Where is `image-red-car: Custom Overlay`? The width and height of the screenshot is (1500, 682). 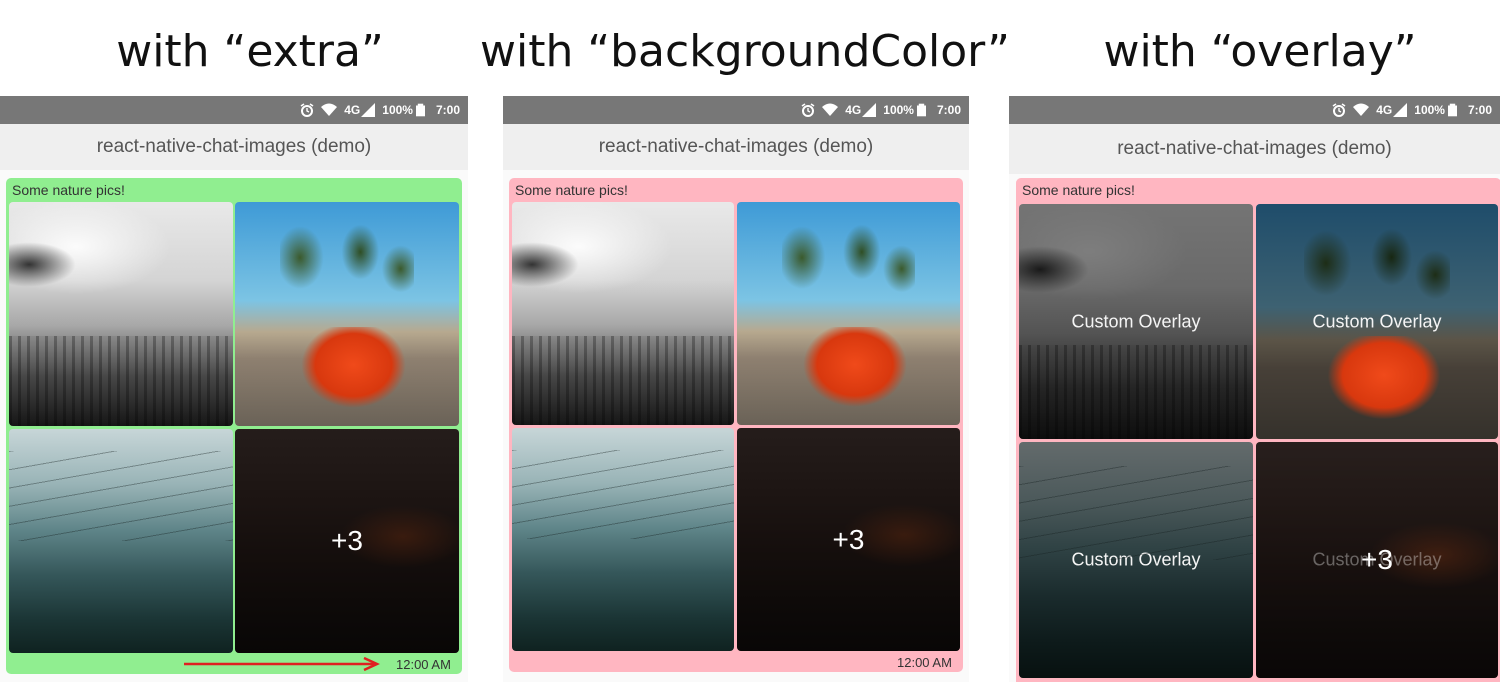
image-red-car: Custom Overlay is located at coordinates (1377, 321).